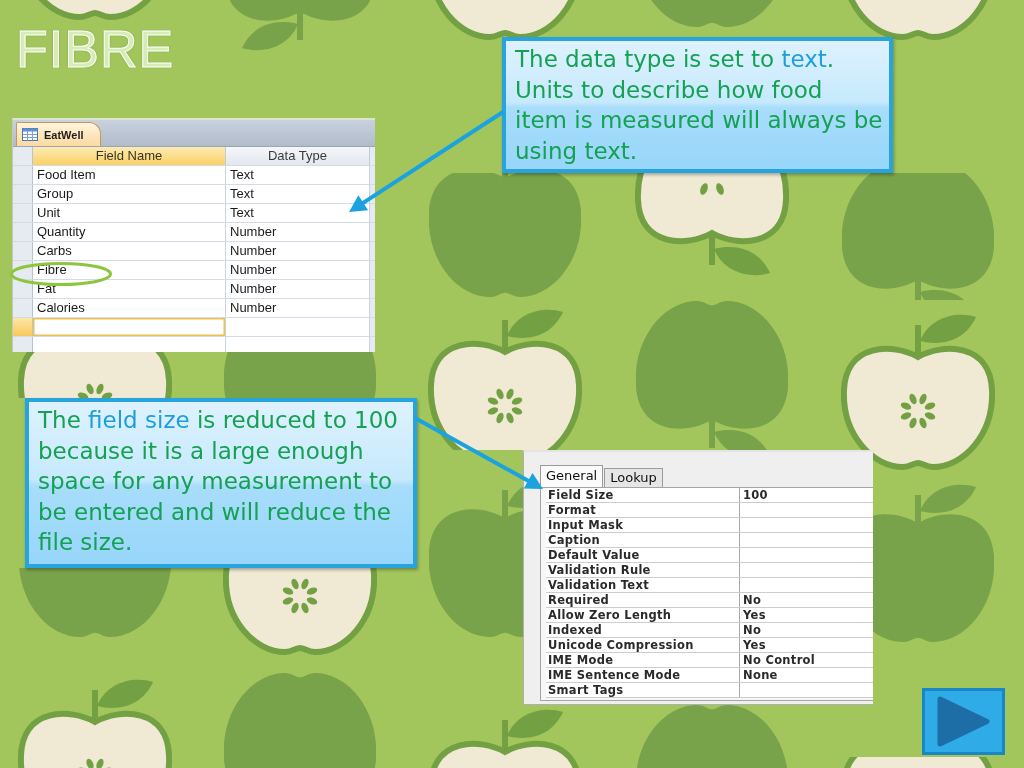  I want to click on next-button, so click(963, 721).